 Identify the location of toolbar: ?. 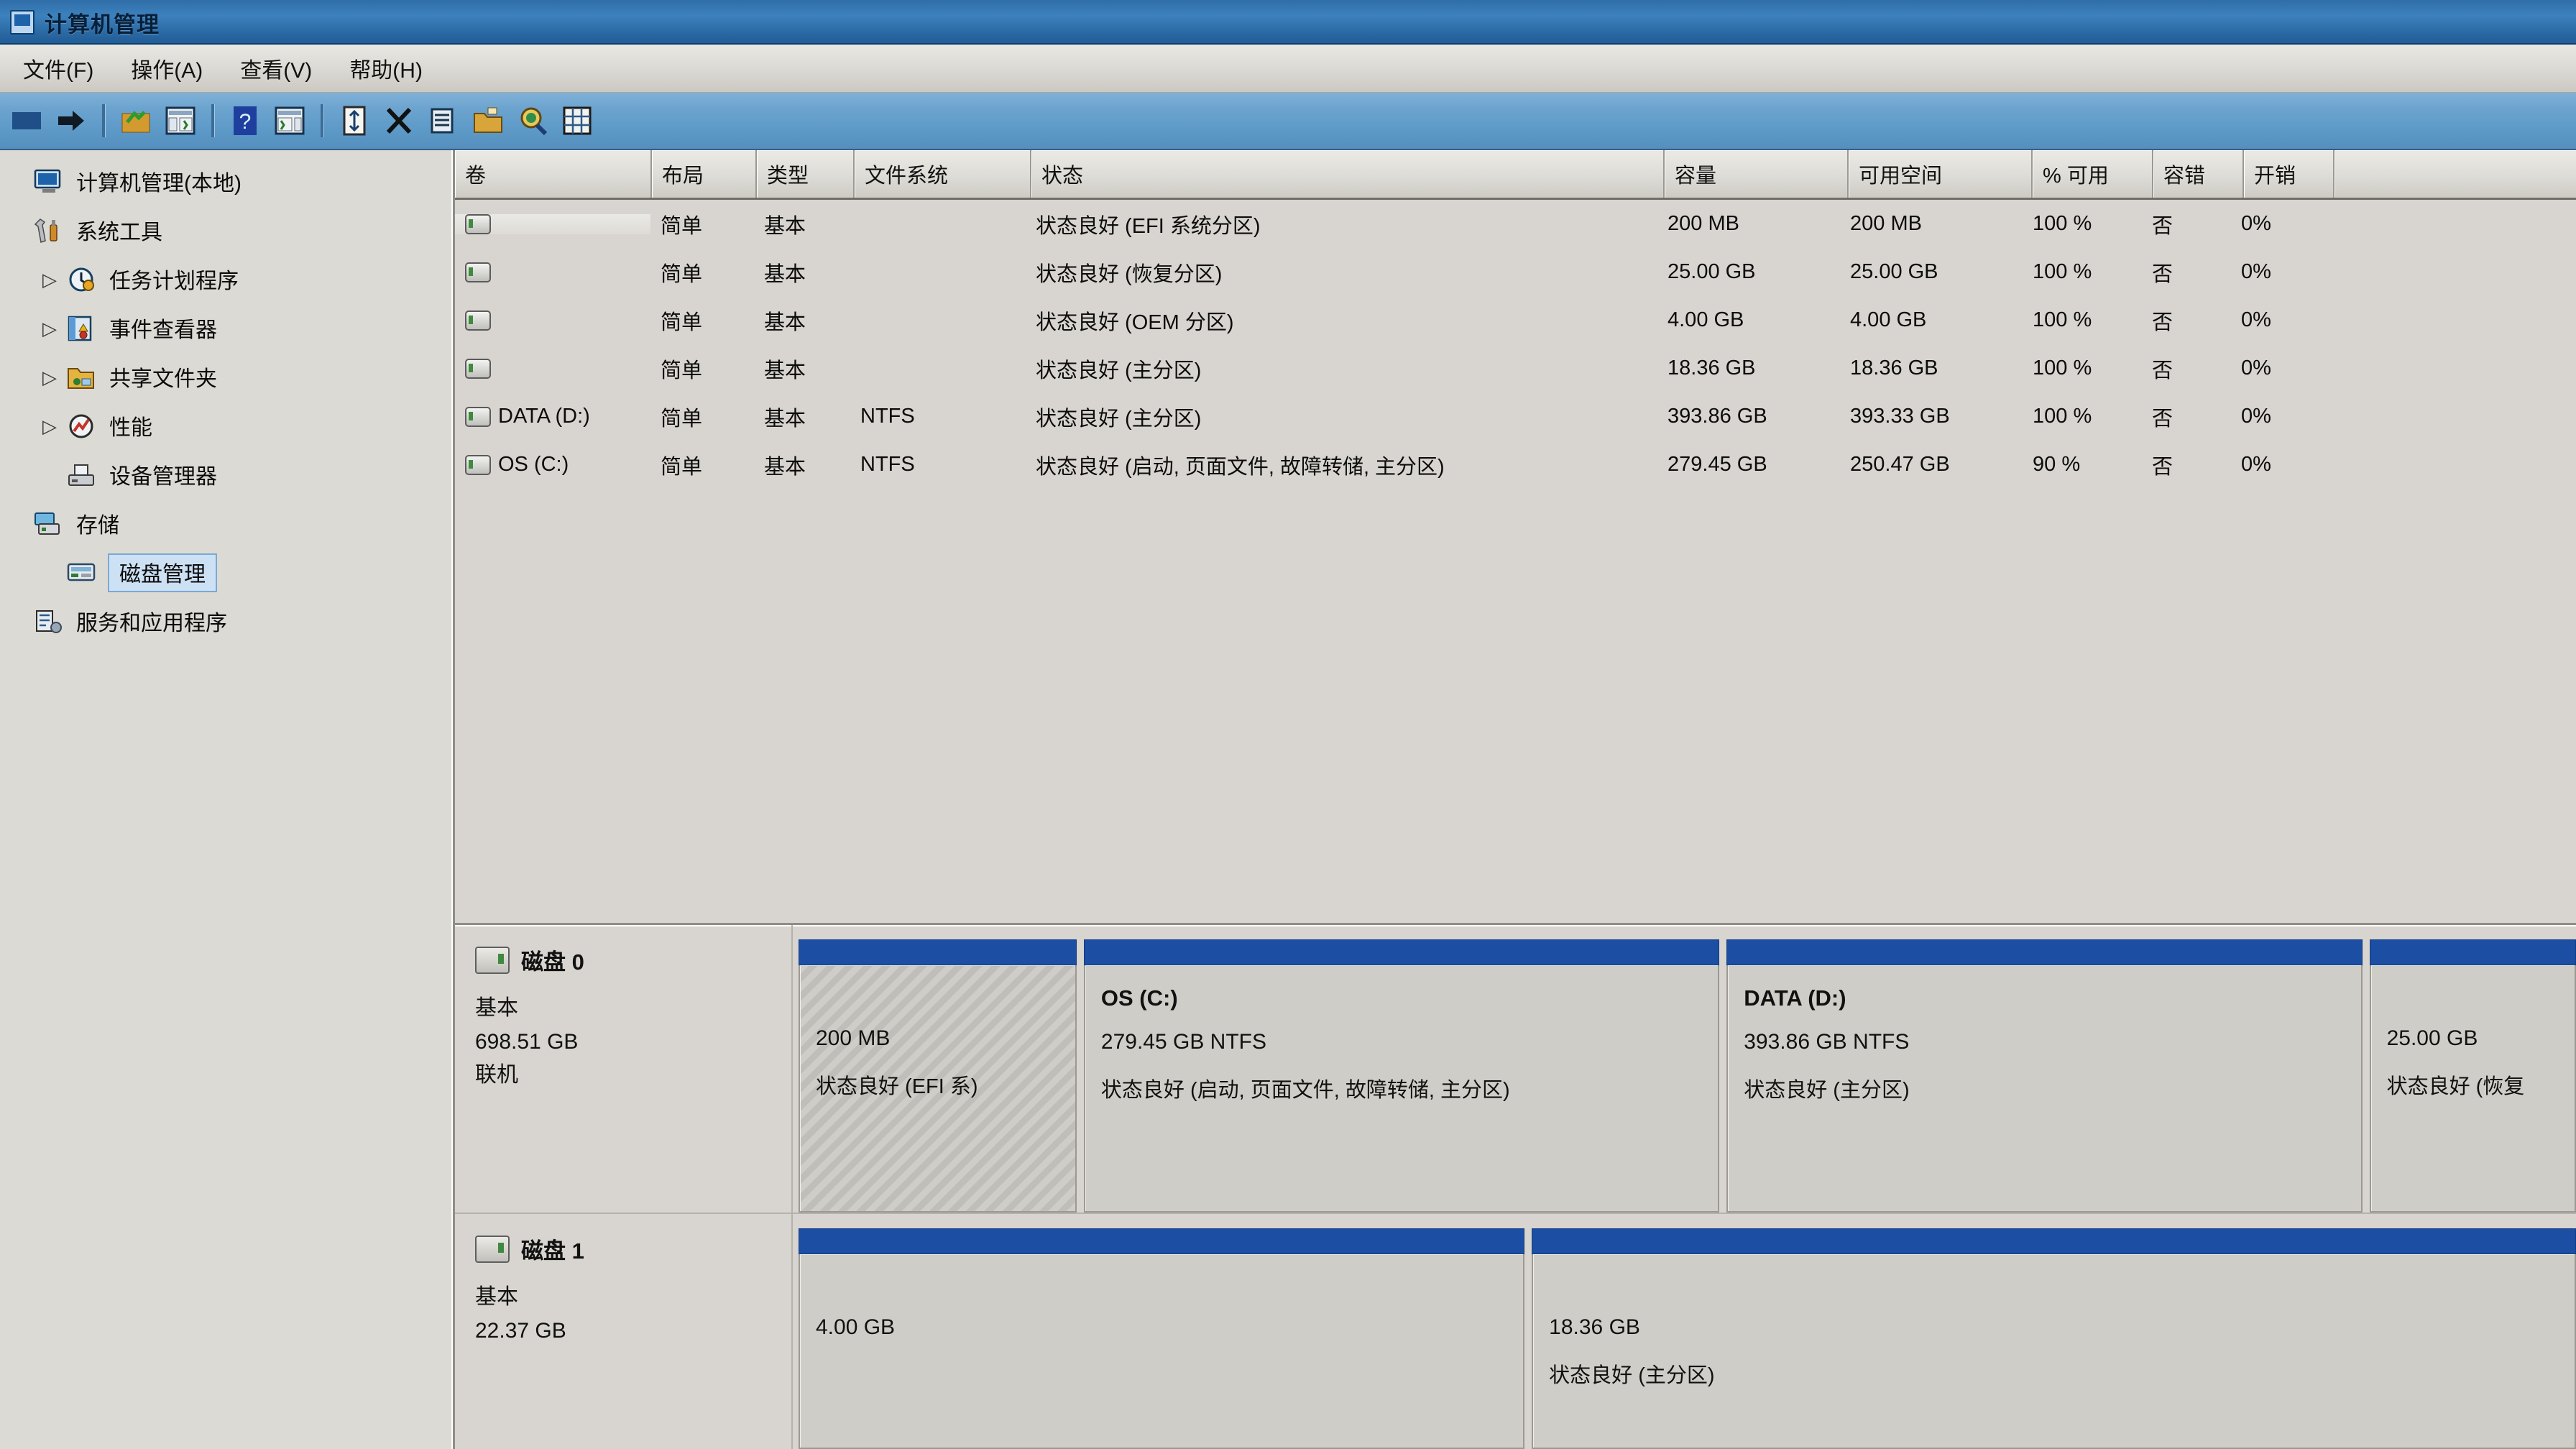
(1288, 121).